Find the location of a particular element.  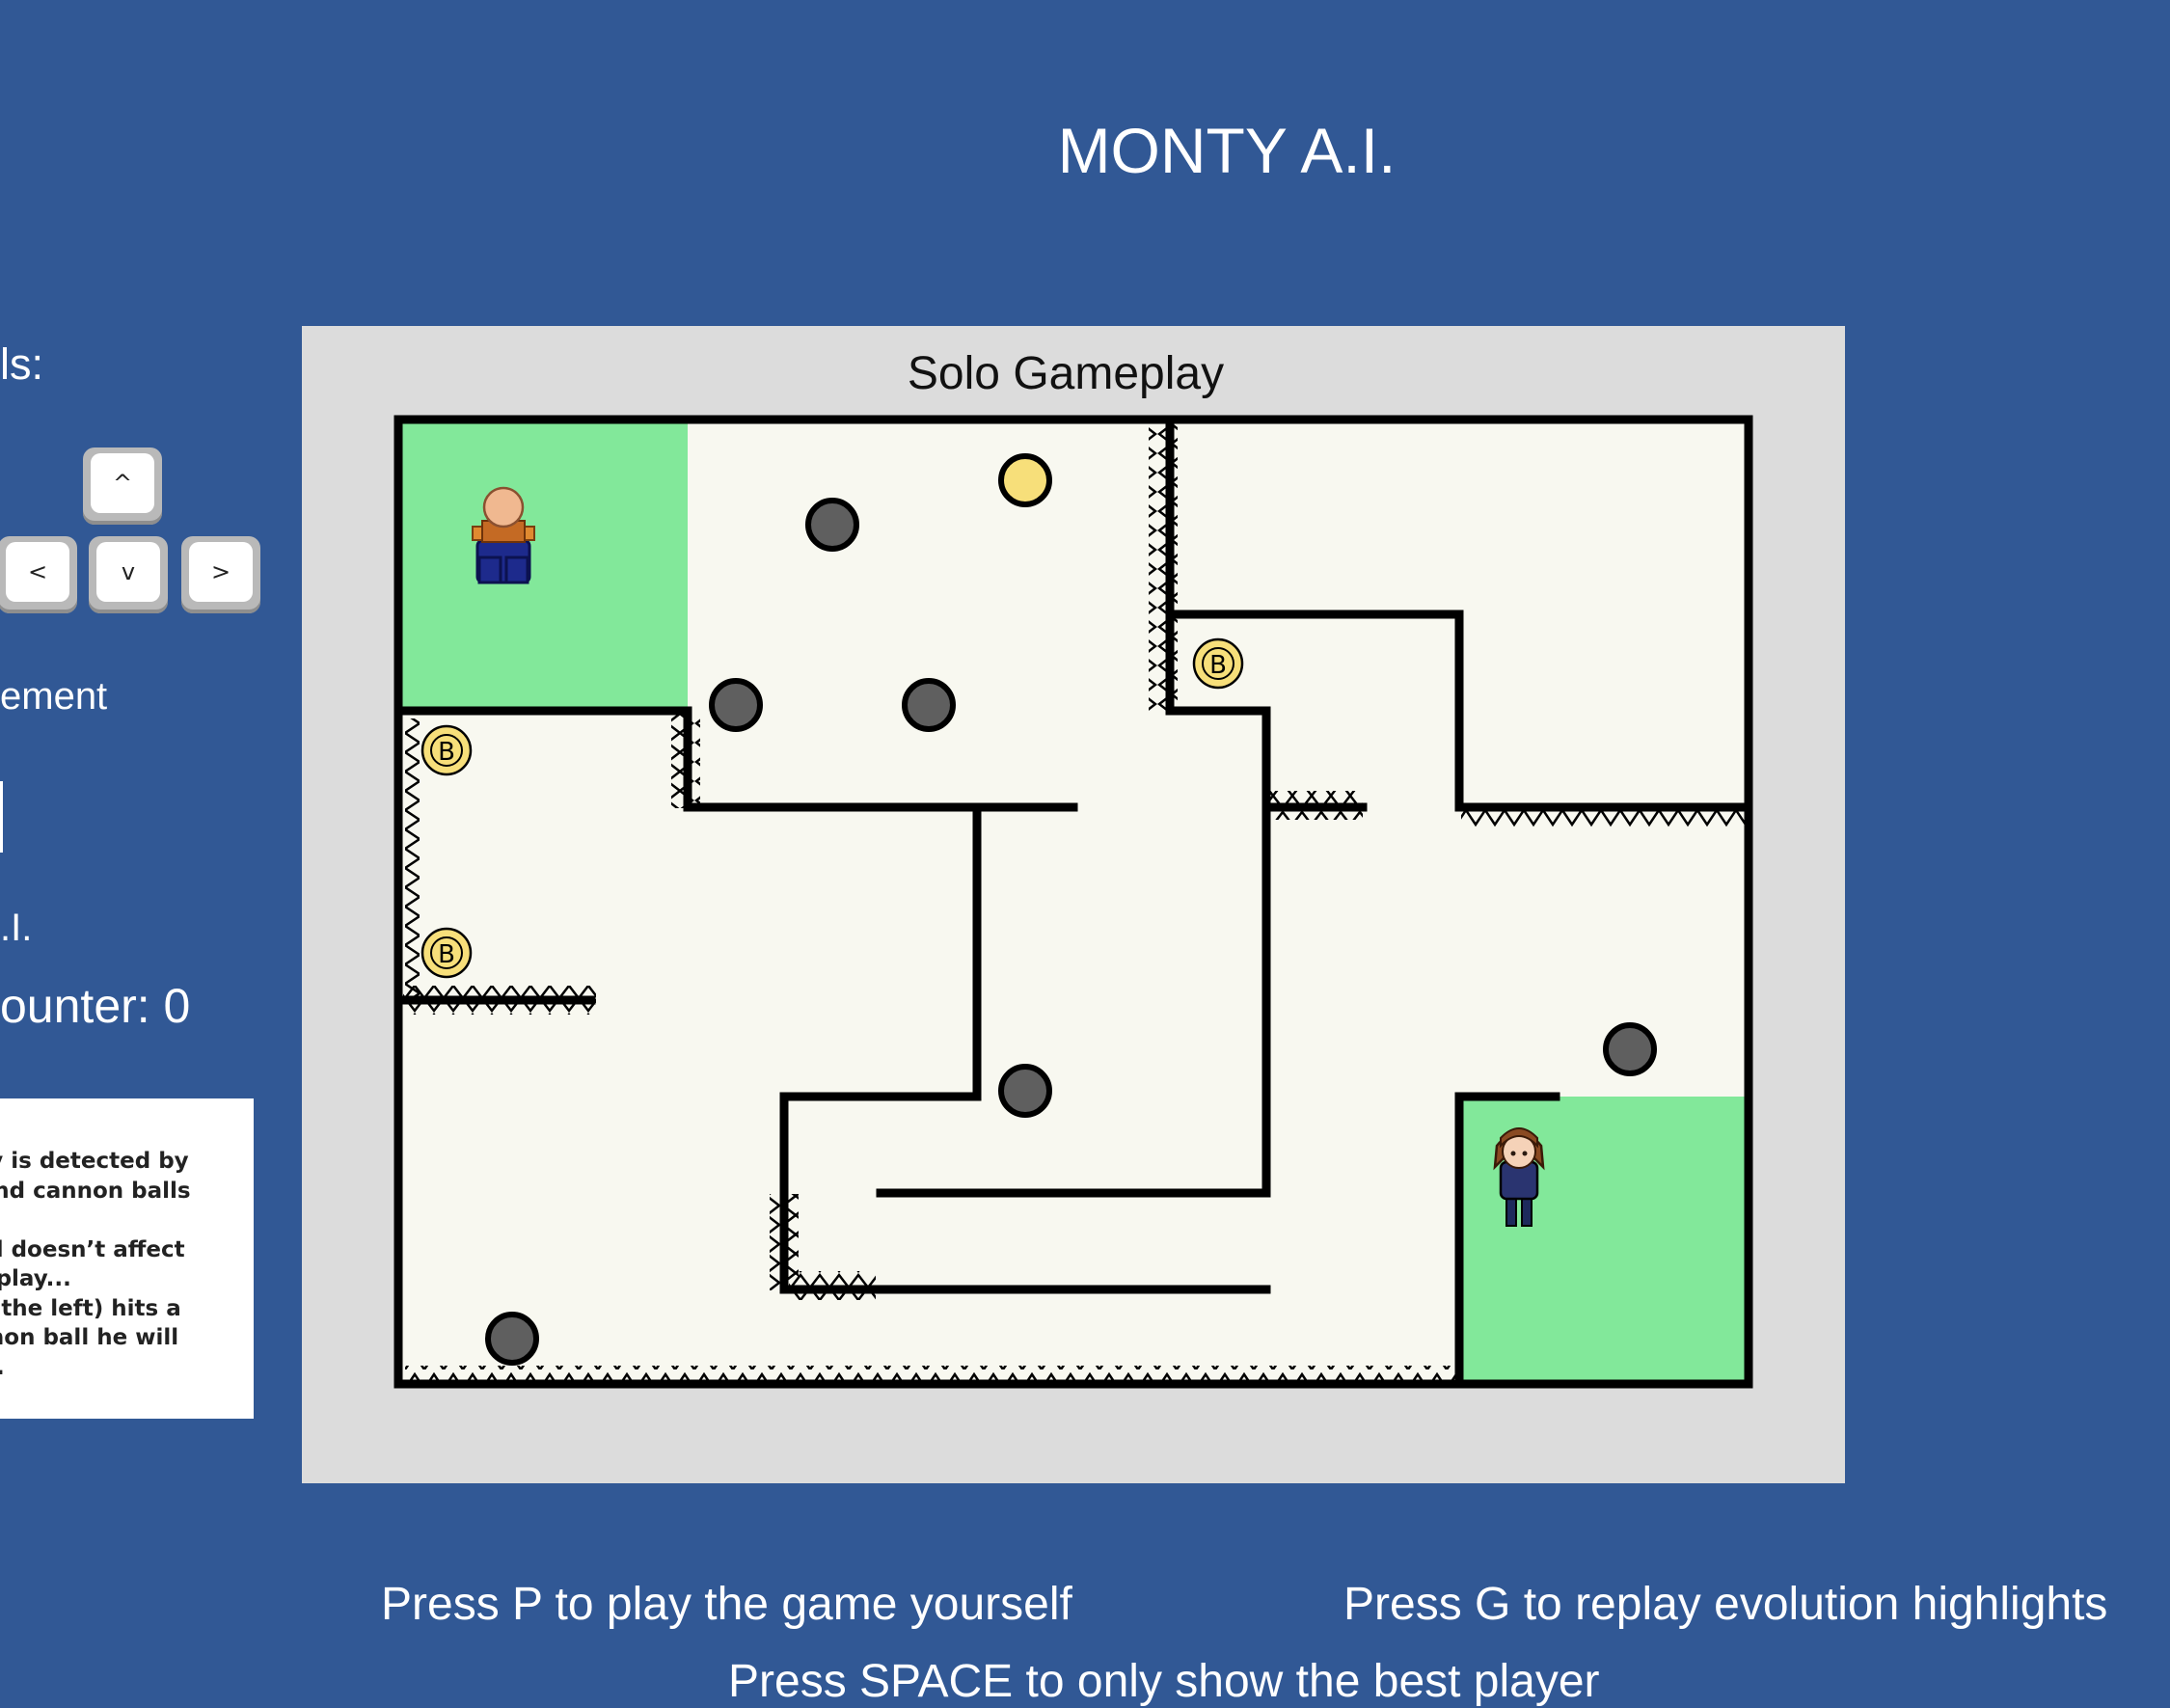

gold-coin is located at coordinates (1025, 480).